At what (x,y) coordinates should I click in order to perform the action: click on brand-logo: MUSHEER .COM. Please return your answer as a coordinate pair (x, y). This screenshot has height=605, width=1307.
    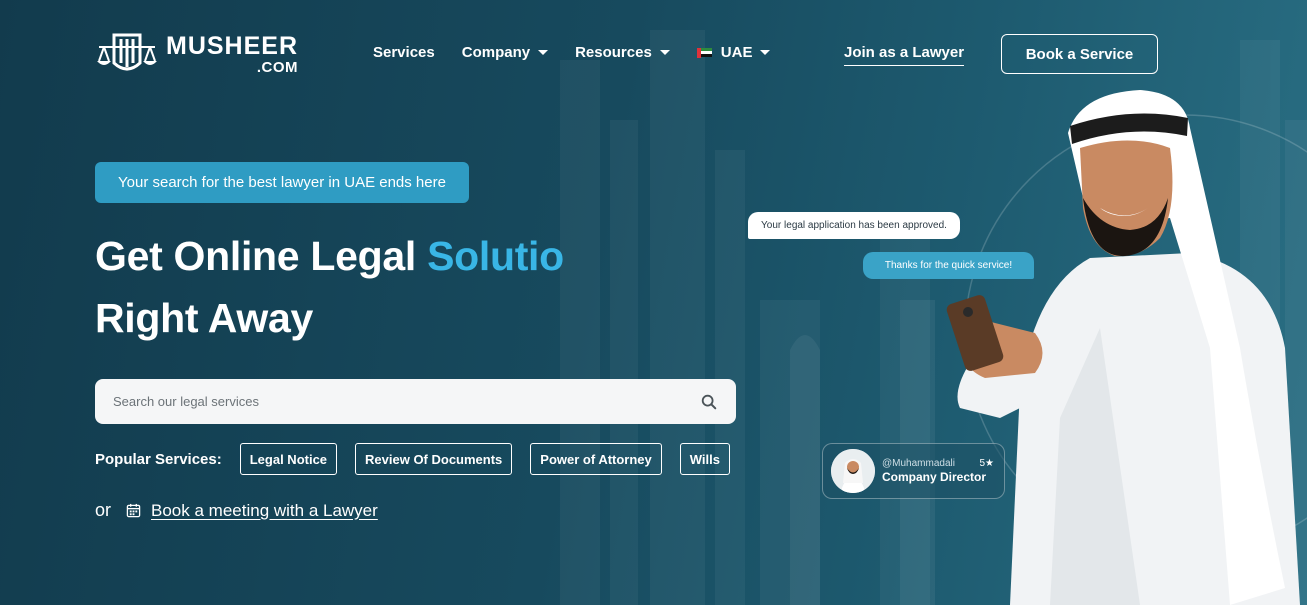
    Looking at the image, I should click on (197, 54).